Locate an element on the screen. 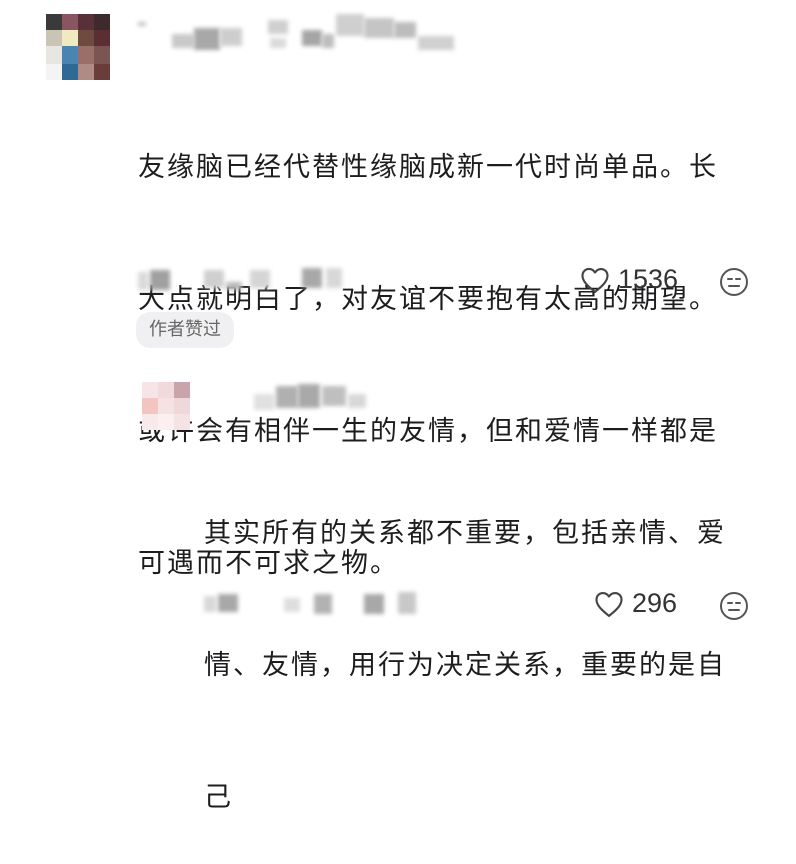 Image resolution: width=796 pixels, height=864 pixels. reply-line: 其实所有的关系都不重要，包括亲情、爱 is located at coordinates (465, 533).